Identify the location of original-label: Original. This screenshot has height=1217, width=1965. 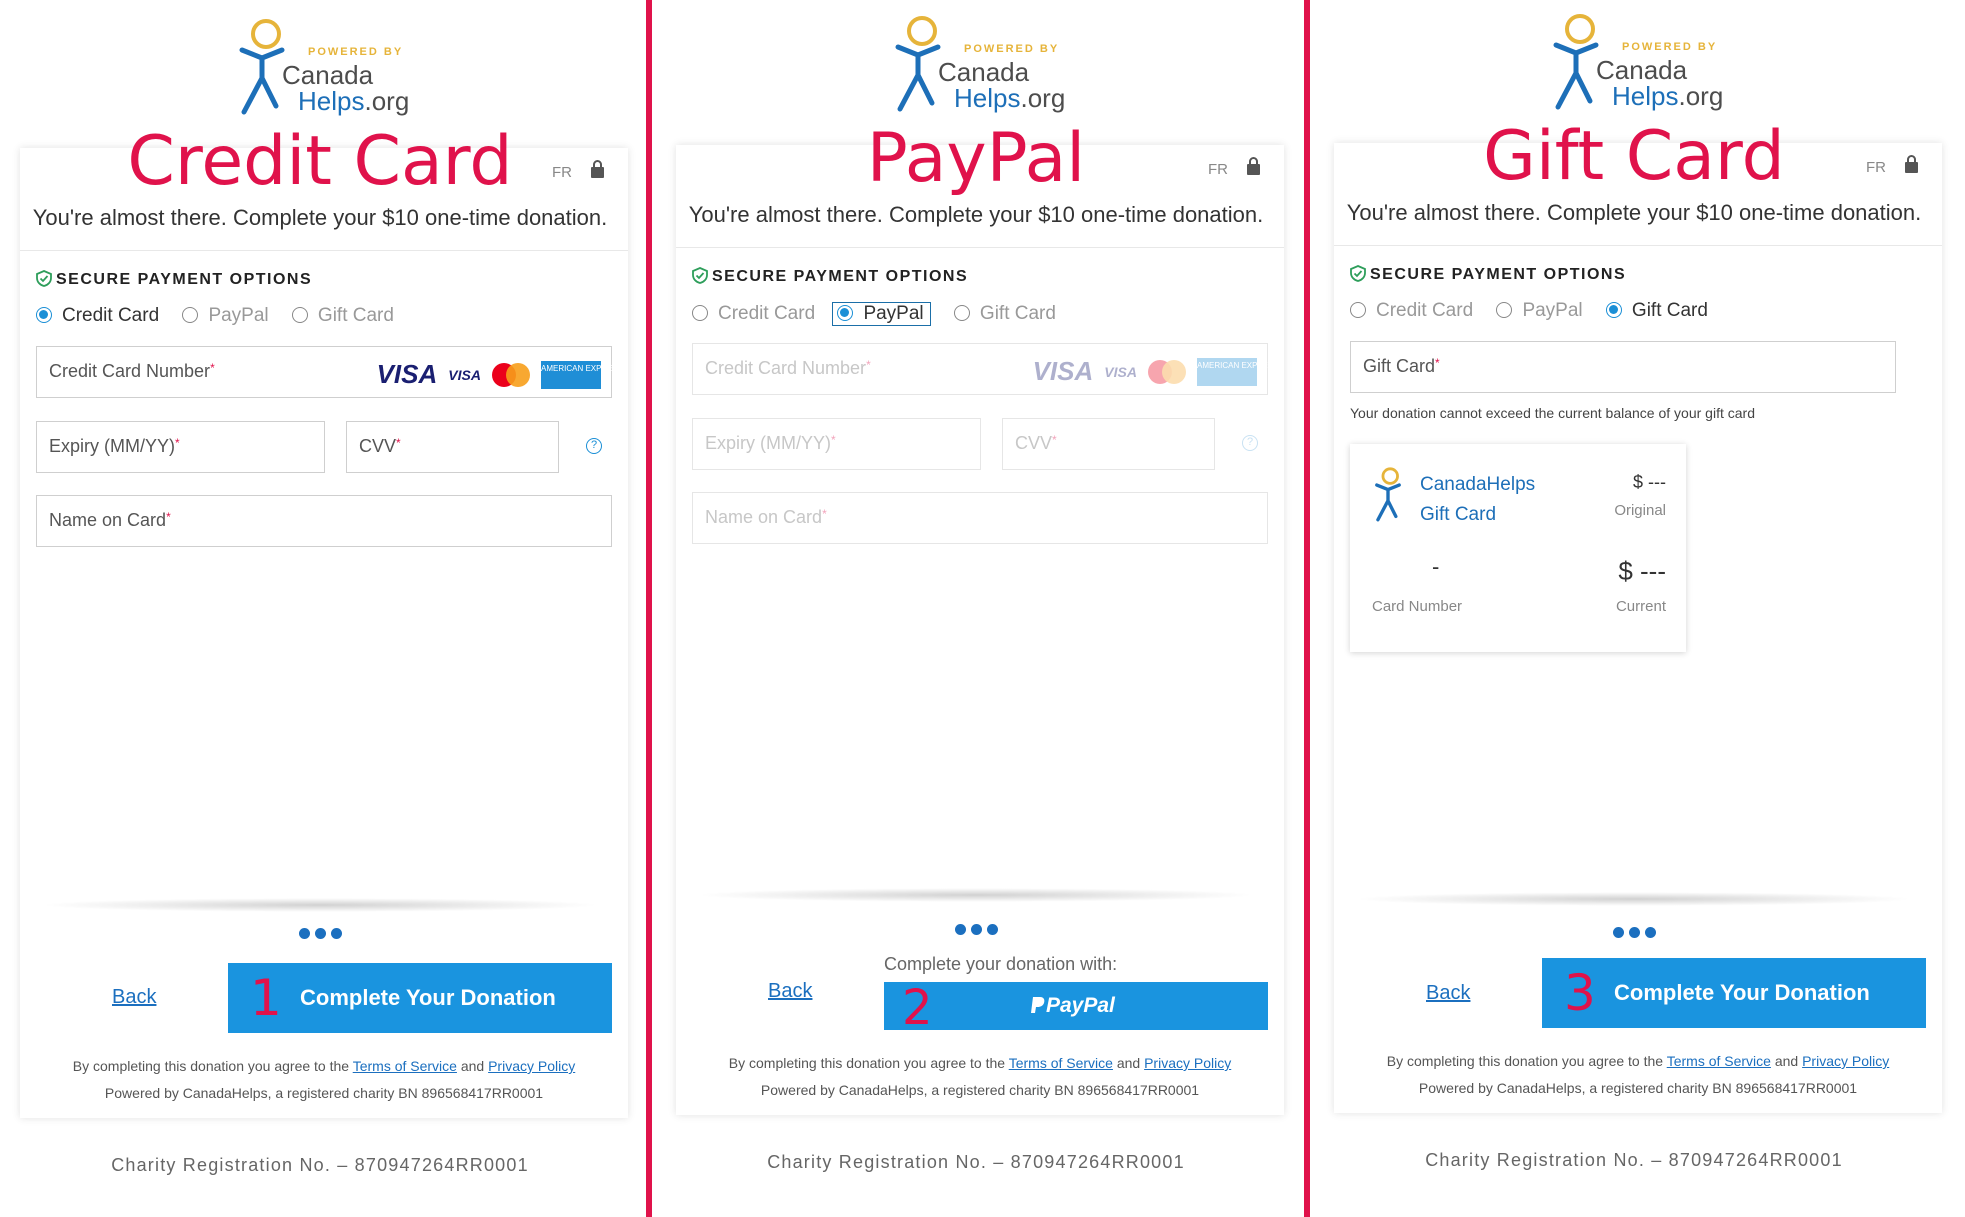
(1640, 510).